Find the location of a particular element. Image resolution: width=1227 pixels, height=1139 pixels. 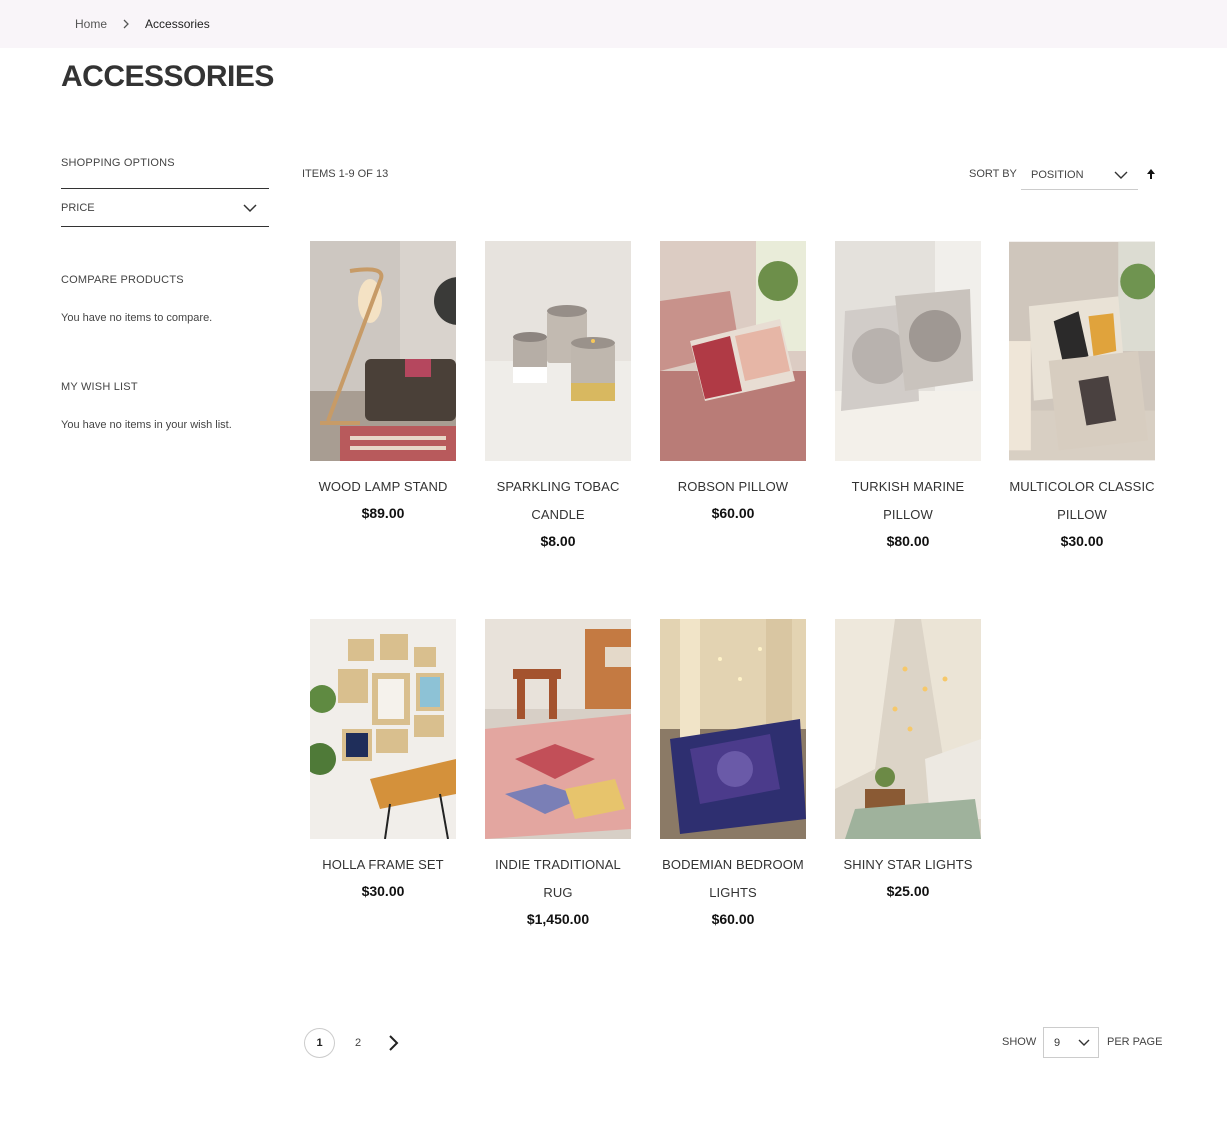

product-image-turkish-marine-pillow is located at coordinates (908, 351).